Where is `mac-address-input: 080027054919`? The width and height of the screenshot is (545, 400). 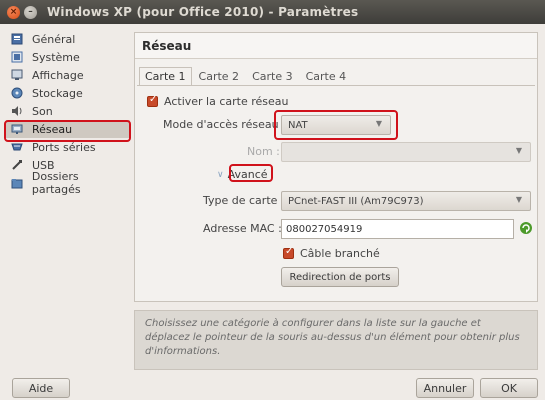
mac-address-input: 080027054919 is located at coordinates (397, 229).